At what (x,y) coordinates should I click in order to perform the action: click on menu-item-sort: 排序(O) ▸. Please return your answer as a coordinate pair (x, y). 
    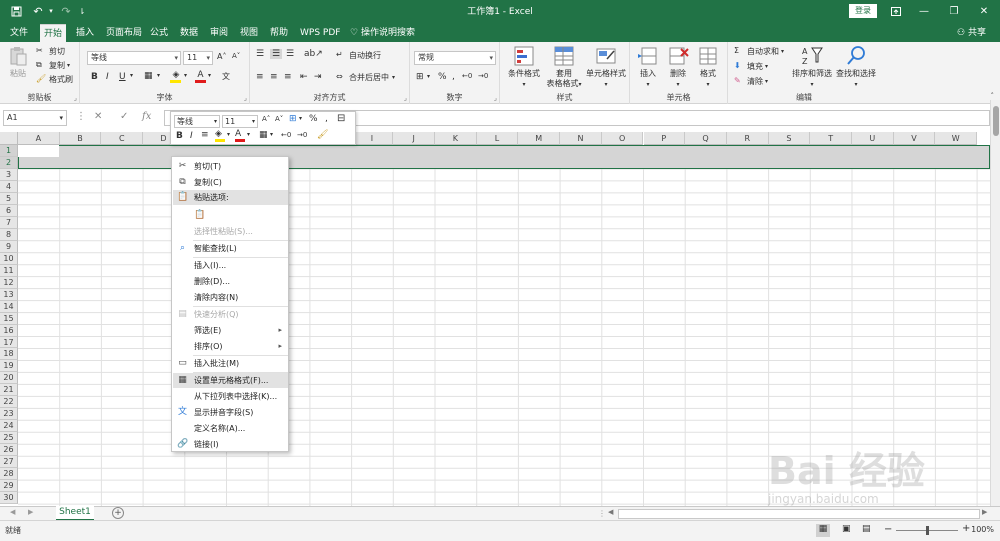
    Looking at the image, I should click on (230, 346).